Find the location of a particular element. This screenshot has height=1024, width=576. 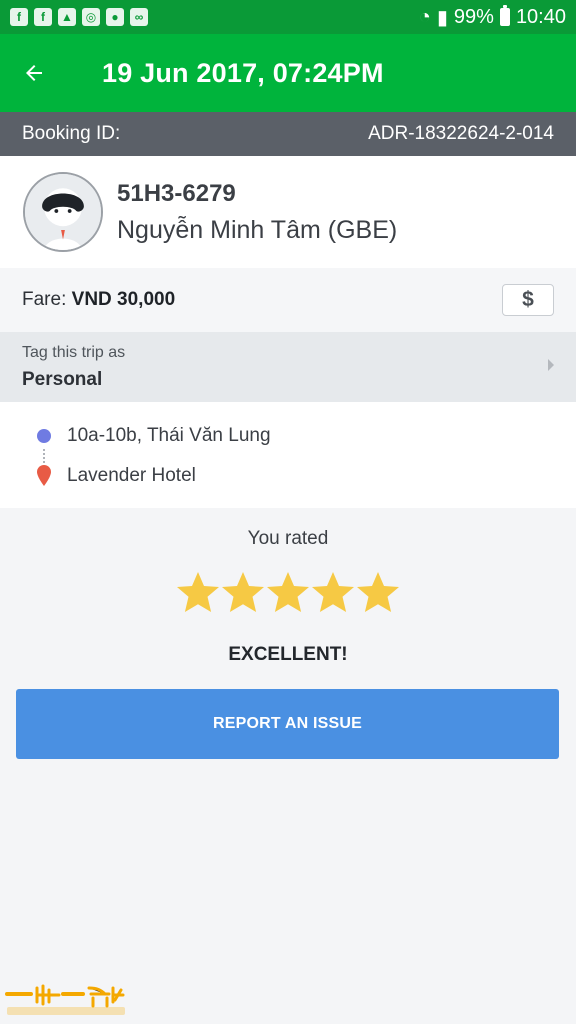

page-title: 19 Jun 2017, 07:24PM is located at coordinates (243, 72).